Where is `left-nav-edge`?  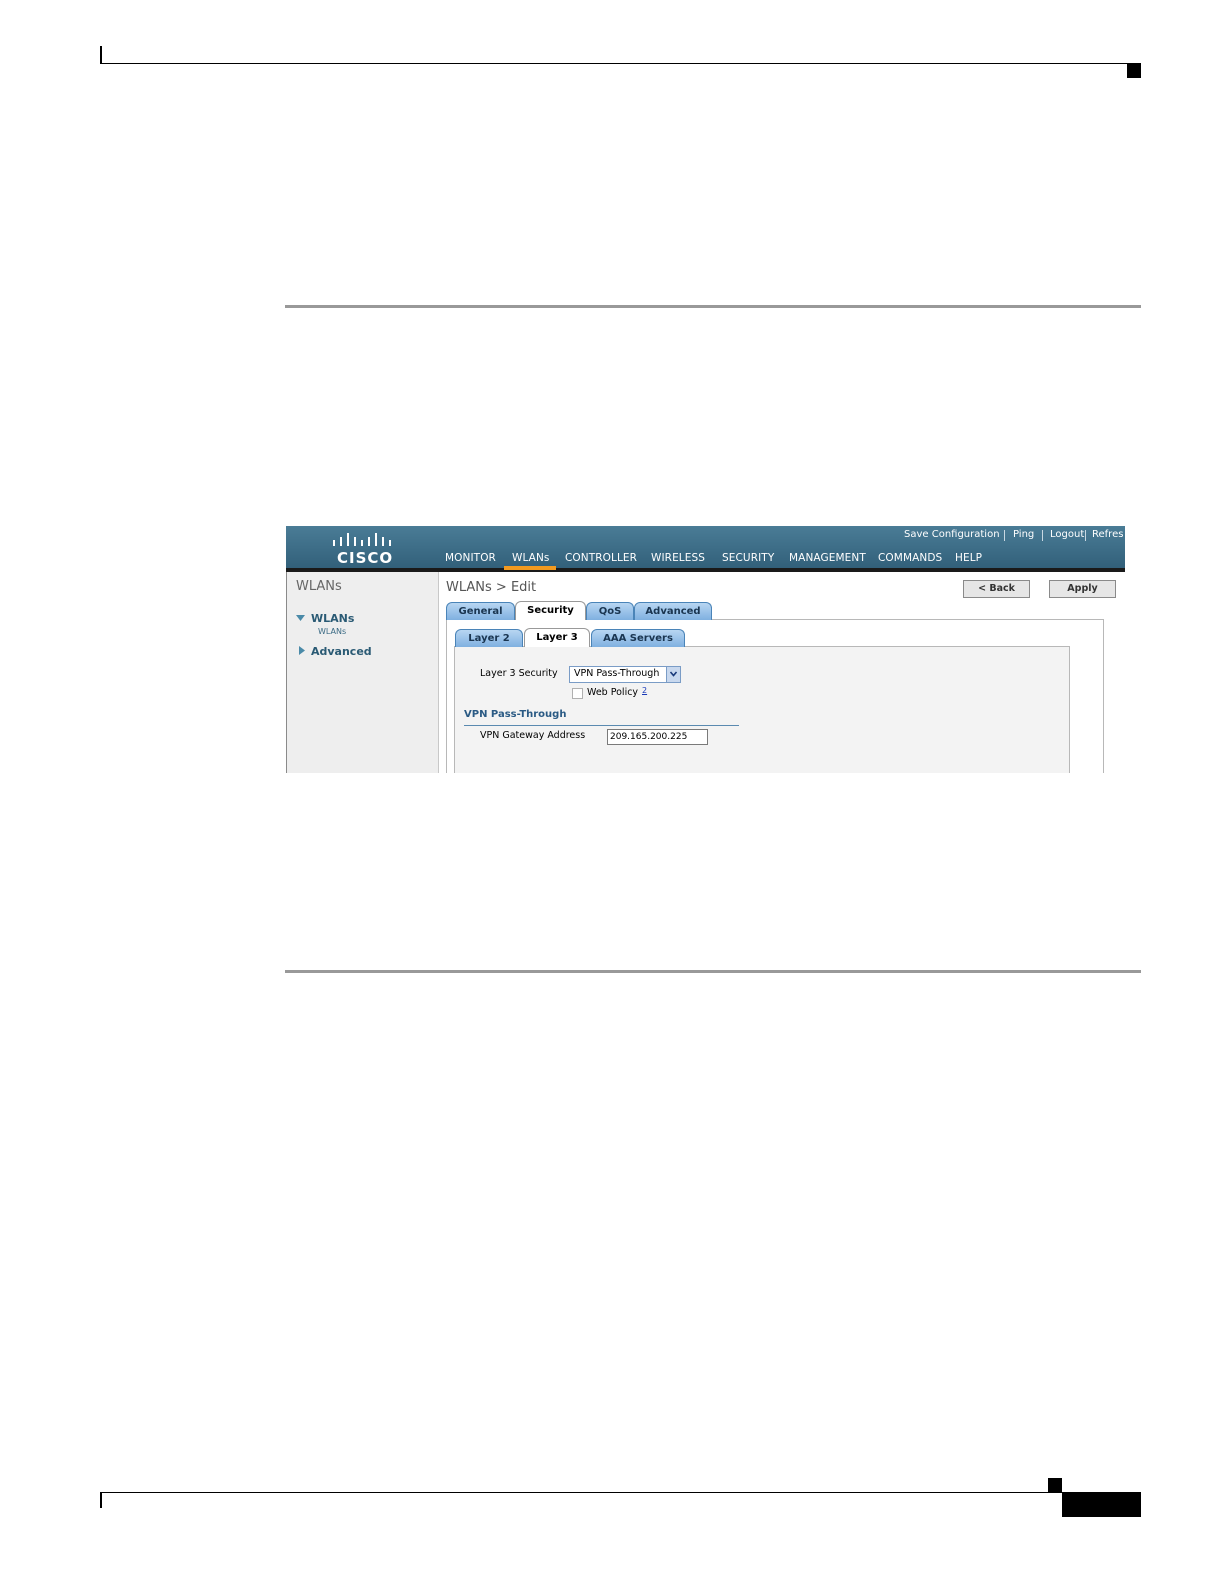 left-nav-edge is located at coordinates (286, 672).